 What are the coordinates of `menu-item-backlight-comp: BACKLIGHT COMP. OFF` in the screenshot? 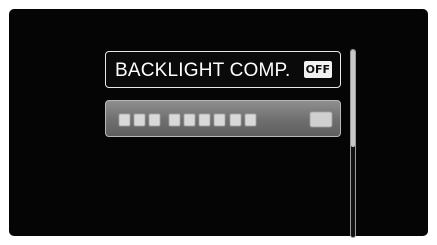 It's located at (223, 69).